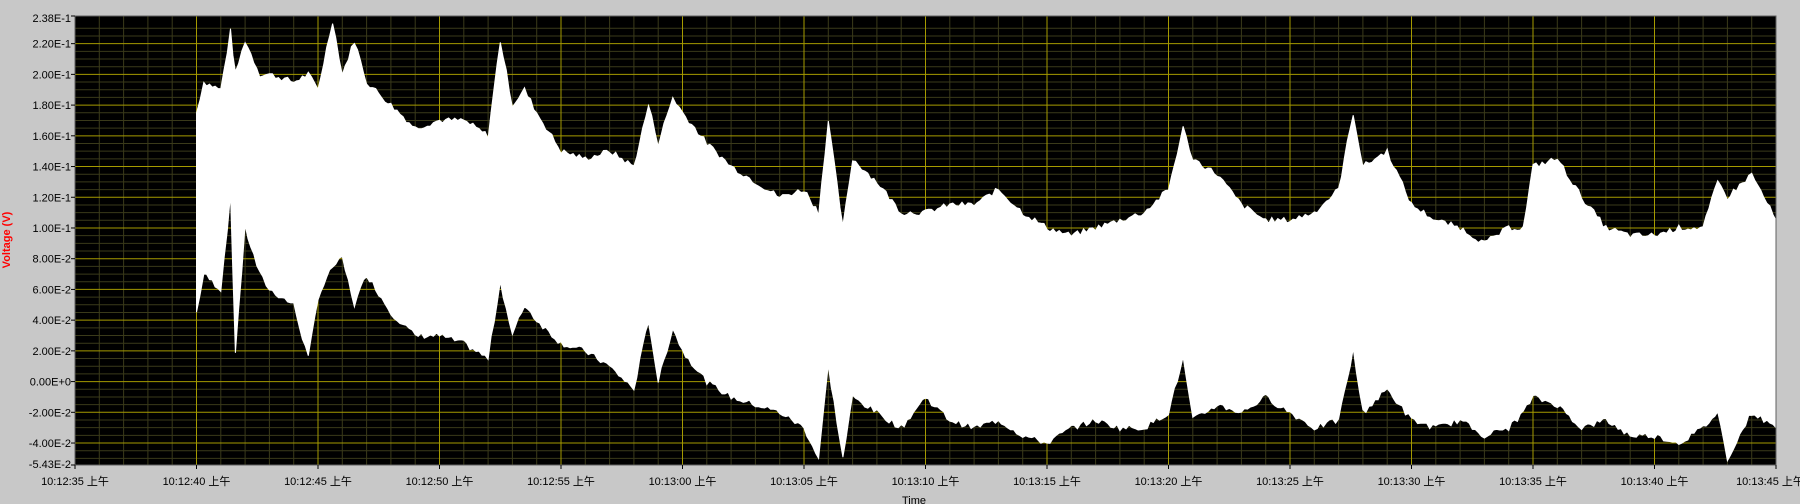 The image size is (1800, 504). I want to click on x-tick-label: 10:13:20 上午, so click(1169, 481).